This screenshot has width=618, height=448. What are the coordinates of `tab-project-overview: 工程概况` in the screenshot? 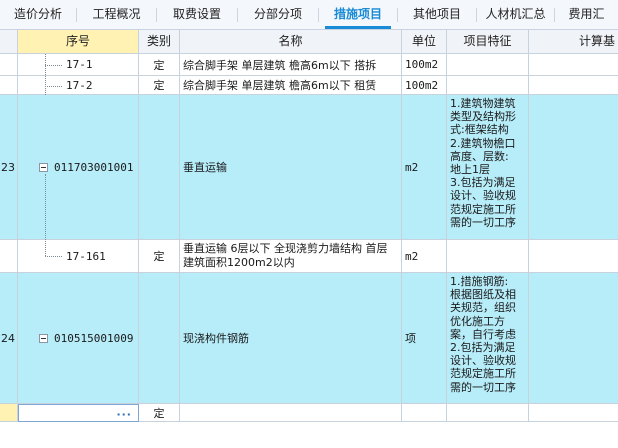 It's located at (116, 14).